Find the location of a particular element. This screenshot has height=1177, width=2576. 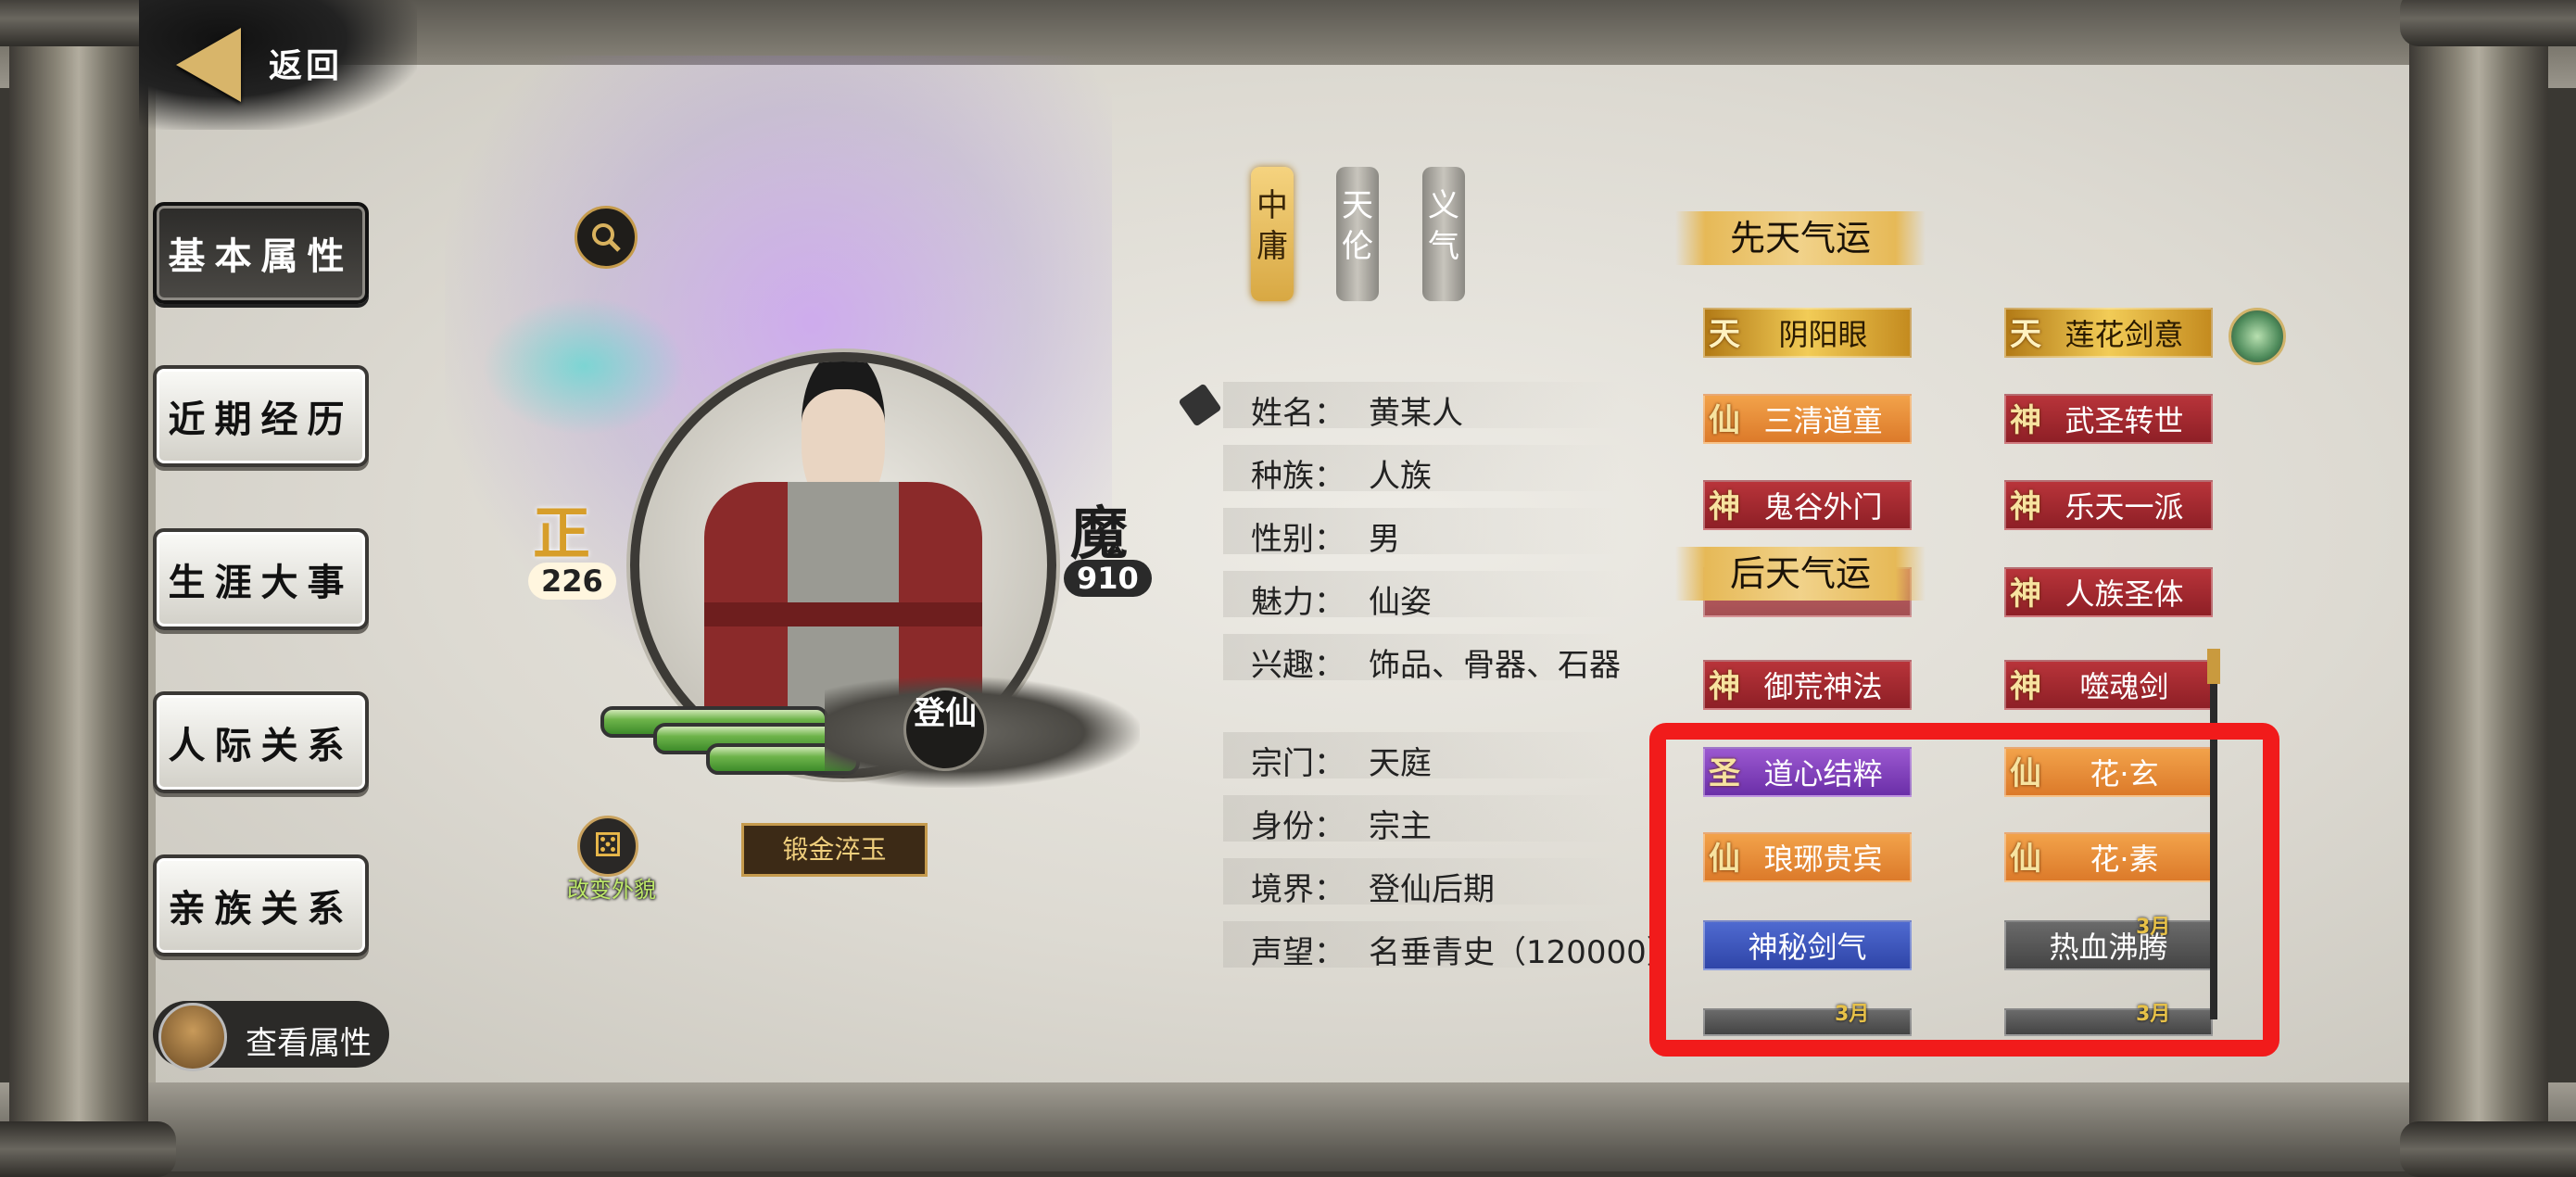

fortune-item: 仙 琅琊贵宾 is located at coordinates (1807, 857).